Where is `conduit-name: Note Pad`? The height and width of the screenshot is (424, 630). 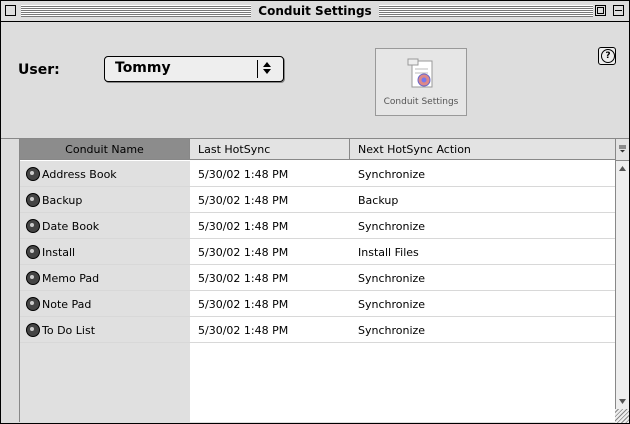 conduit-name: Note Pad is located at coordinates (67, 304).